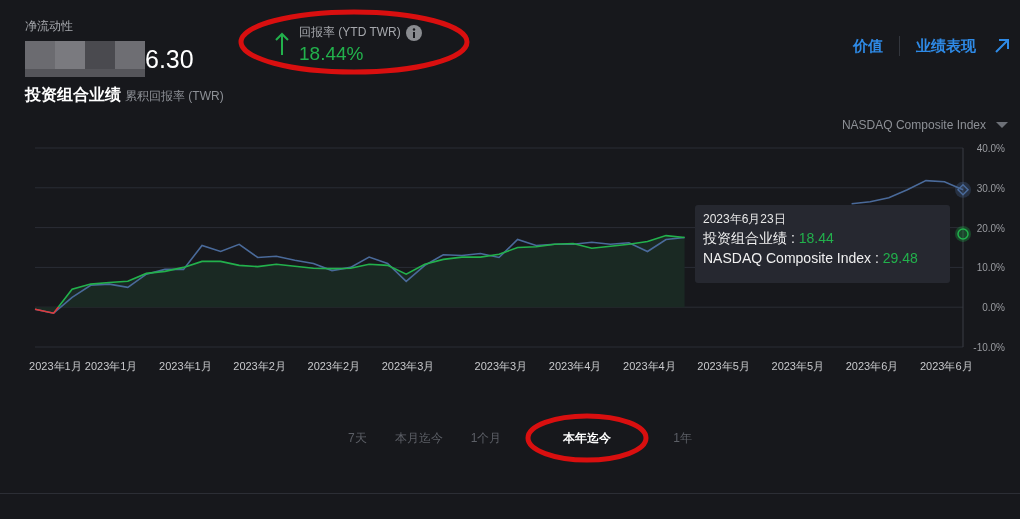 This screenshot has width=1020, height=519. What do you see at coordinates (989, 347) in the screenshot?
I see `y-axis-label: -10.0%` at bounding box center [989, 347].